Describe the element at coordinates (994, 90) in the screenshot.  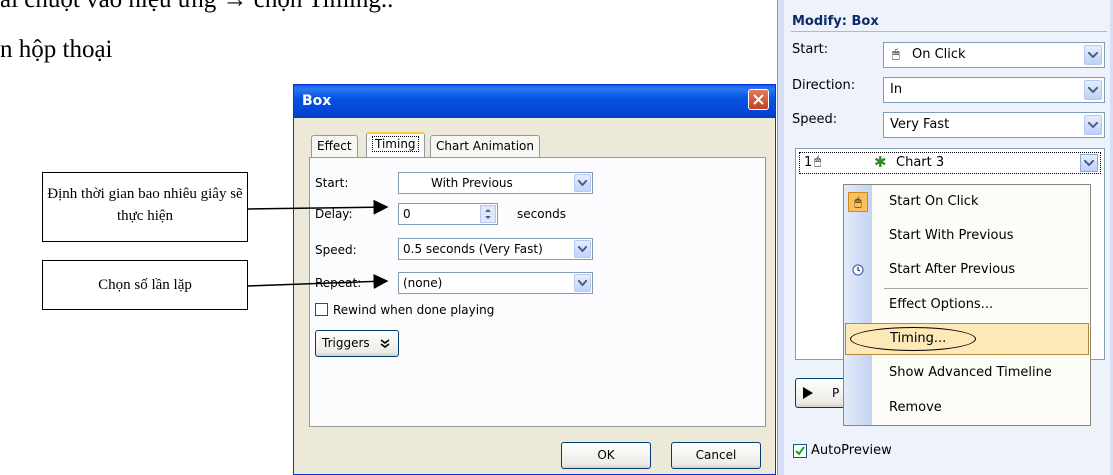
I see `pane-direction-select: In` at that location.